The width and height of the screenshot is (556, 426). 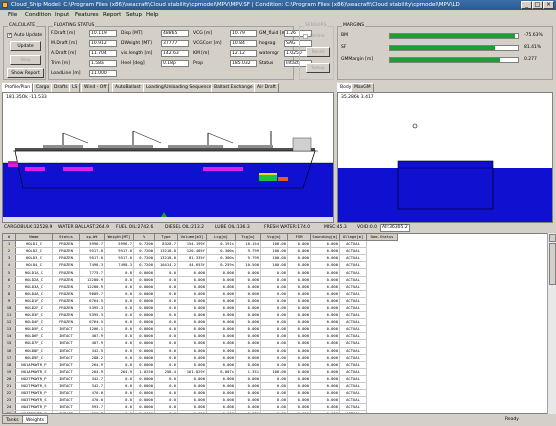 What do you see at coordinates (192, 265) in the screenshot?
I see `table-cell: 44.653f` at bounding box center [192, 265].